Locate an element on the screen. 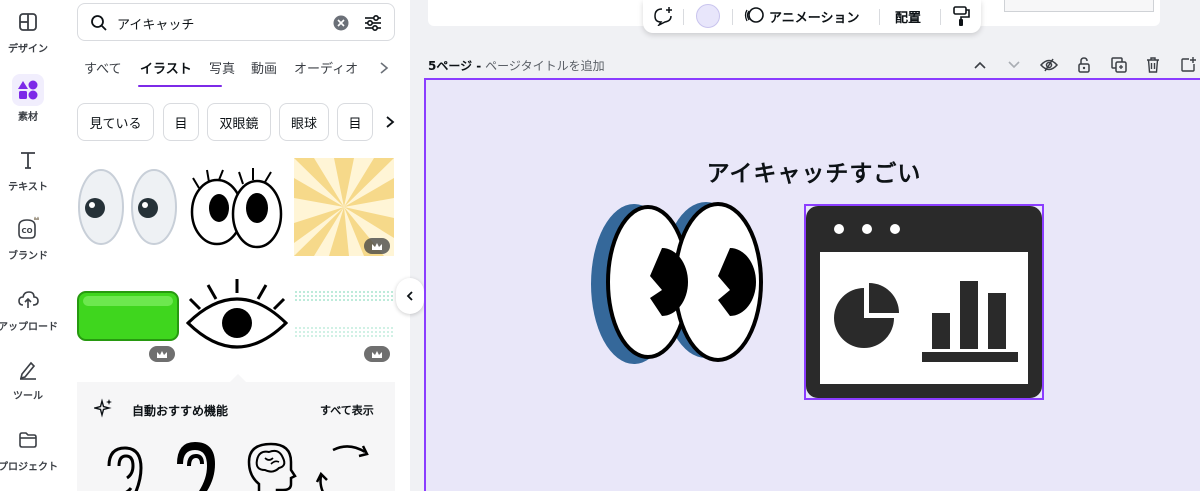  brain-head-icon is located at coordinates (271, 465).